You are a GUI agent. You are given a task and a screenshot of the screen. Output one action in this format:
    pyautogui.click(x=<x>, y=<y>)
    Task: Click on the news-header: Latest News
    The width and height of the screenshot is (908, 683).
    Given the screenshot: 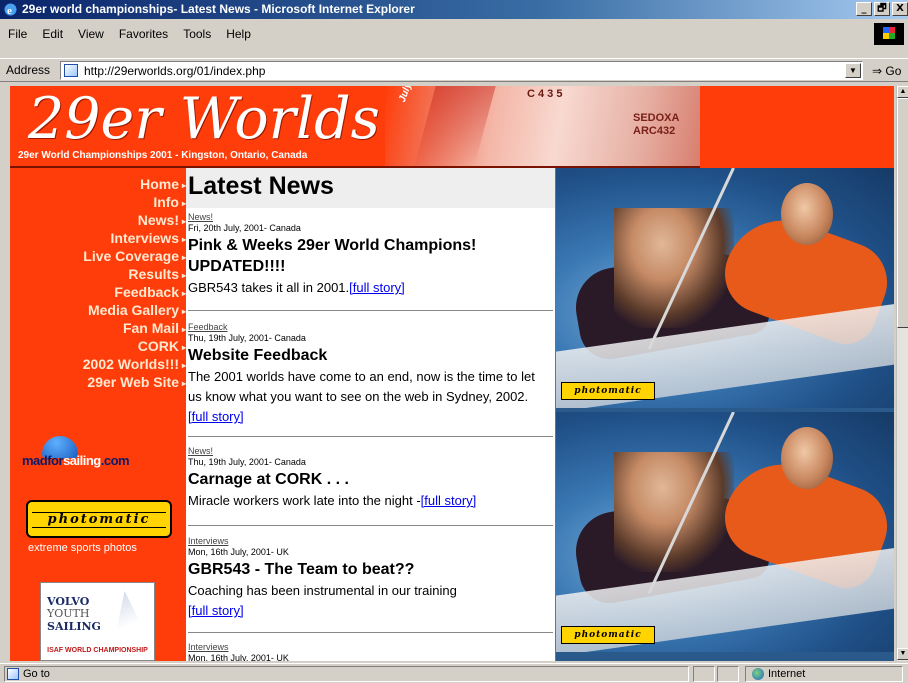 What is the action you would take?
    pyautogui.click(x=370, y=188)
    